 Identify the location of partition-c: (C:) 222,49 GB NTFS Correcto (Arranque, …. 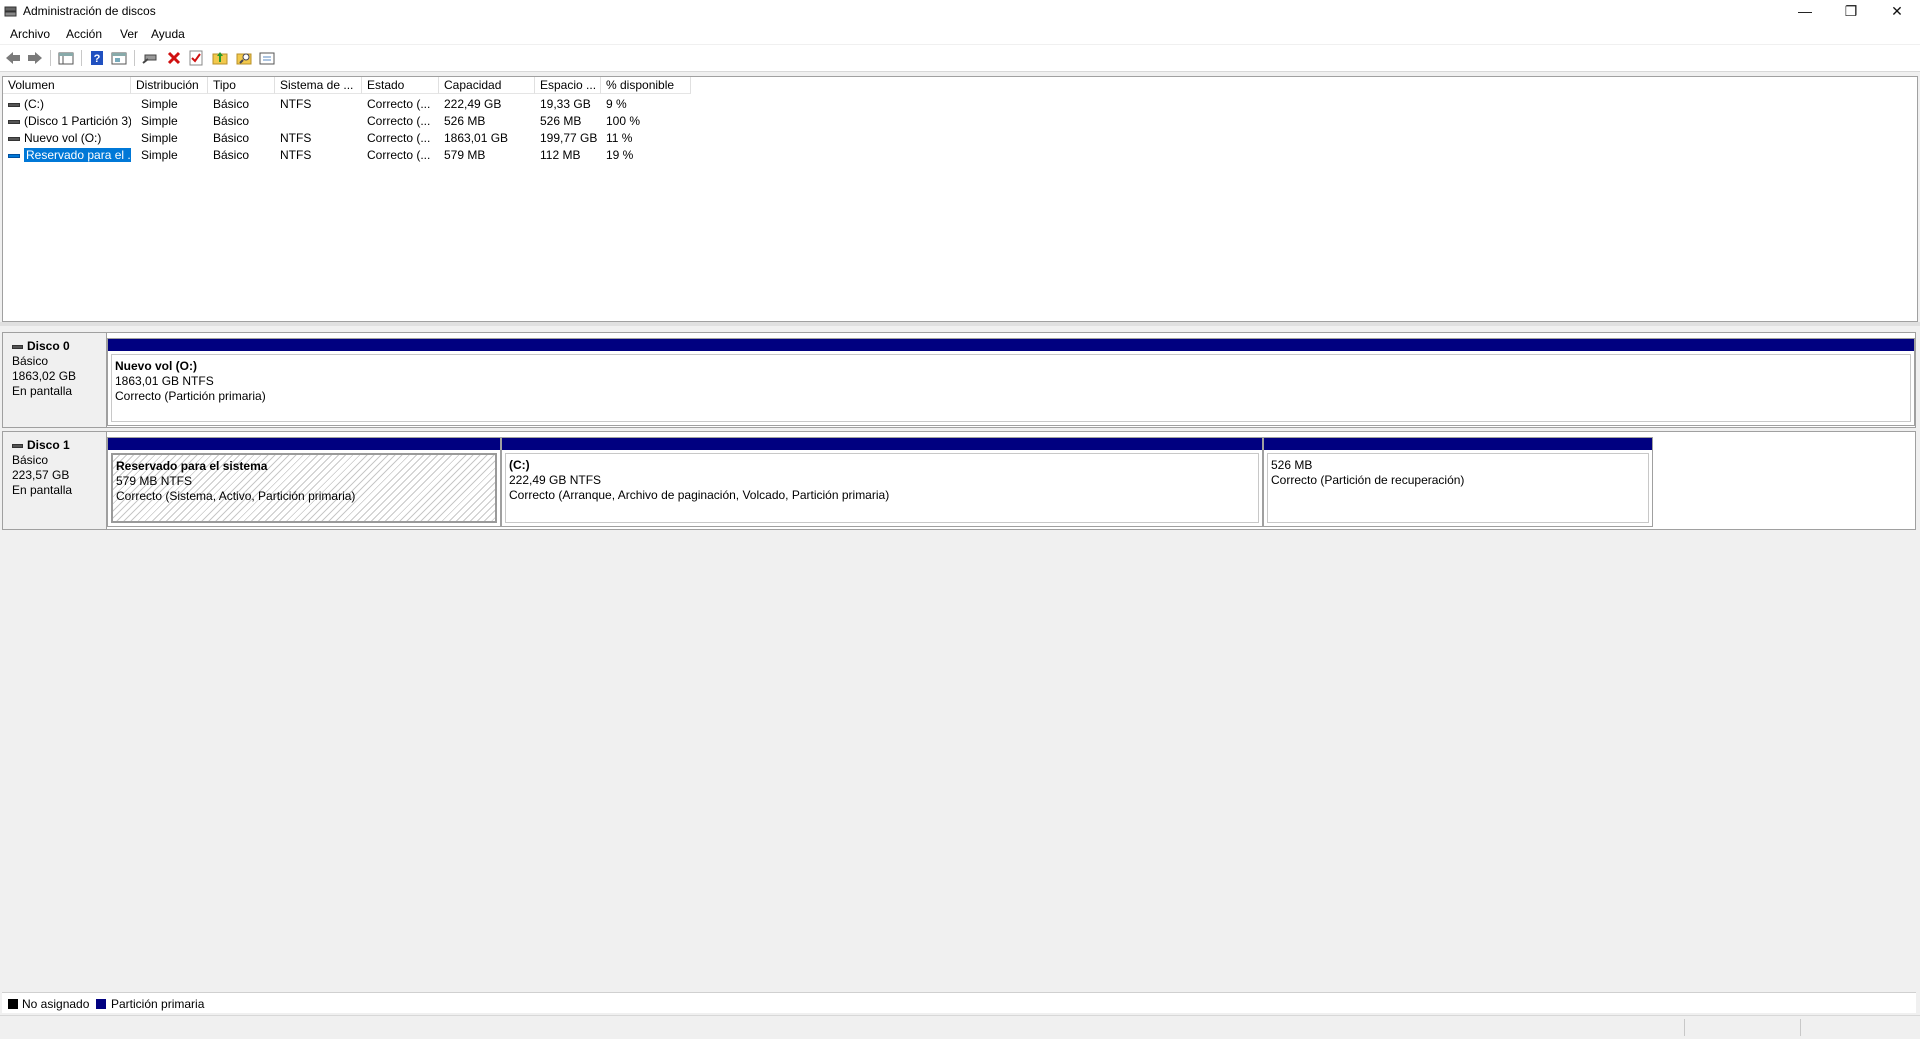
(882, 482).